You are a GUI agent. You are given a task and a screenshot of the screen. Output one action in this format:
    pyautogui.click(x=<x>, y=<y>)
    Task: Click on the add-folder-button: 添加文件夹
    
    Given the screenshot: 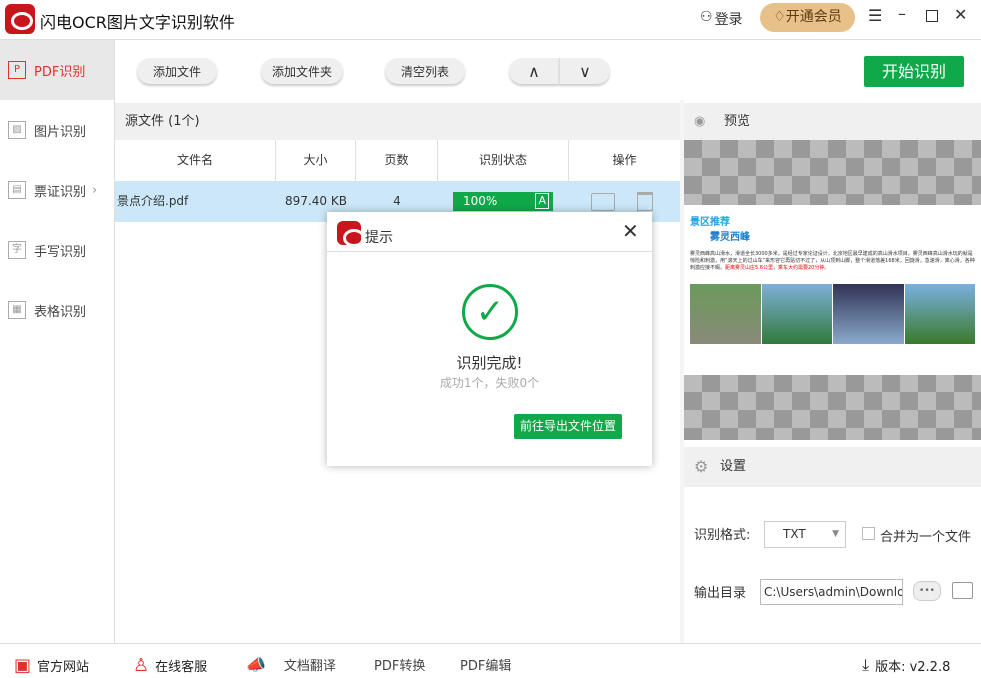 What is the action you would take?
    pyautogui.click(x=302, y=71)
    